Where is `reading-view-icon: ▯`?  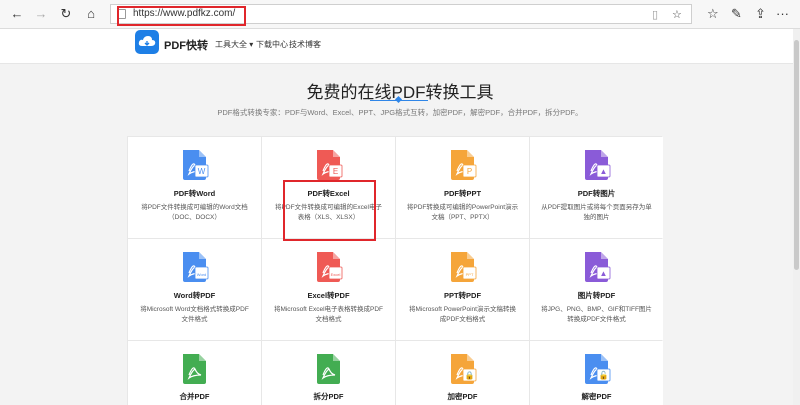
reading-view-icon: ▯ is located at coordinates (655, 14).